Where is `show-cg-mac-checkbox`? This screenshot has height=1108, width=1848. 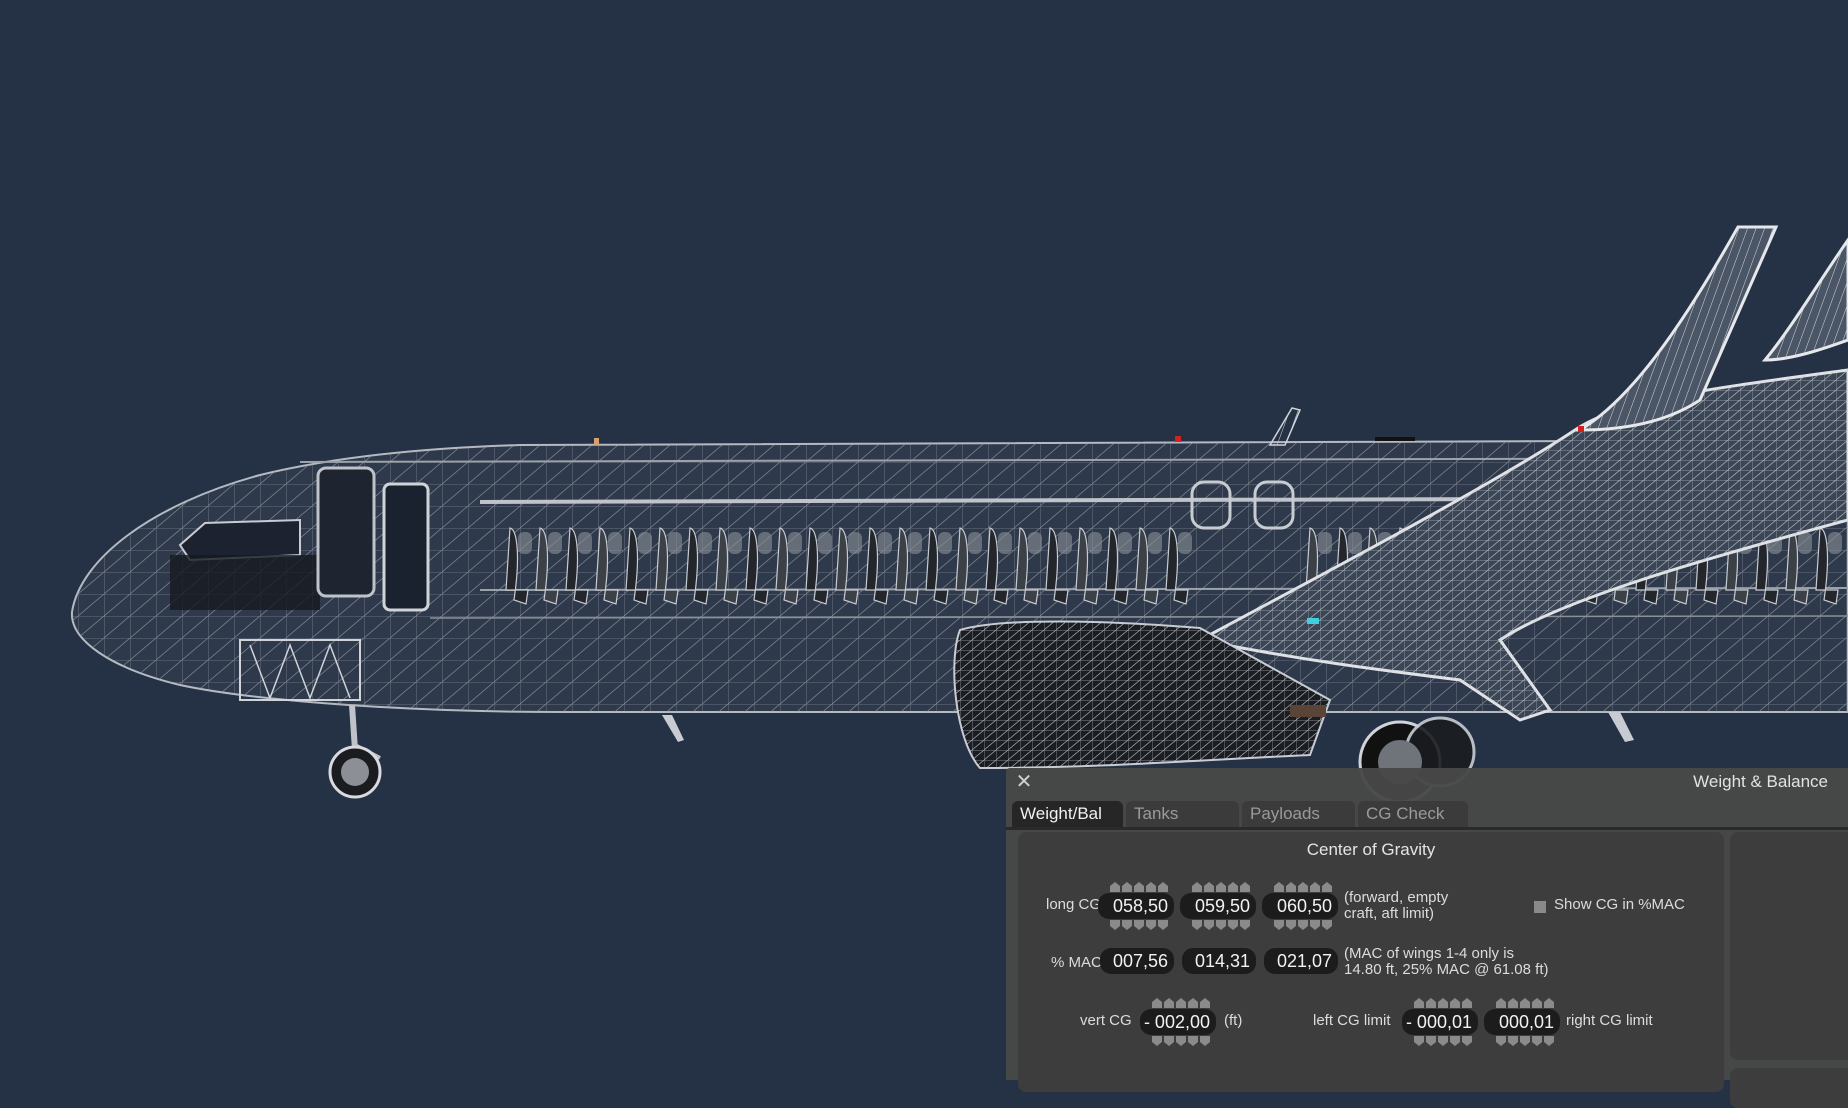
show-cg-mac-checkbox is located at coordinates (1540, 907).